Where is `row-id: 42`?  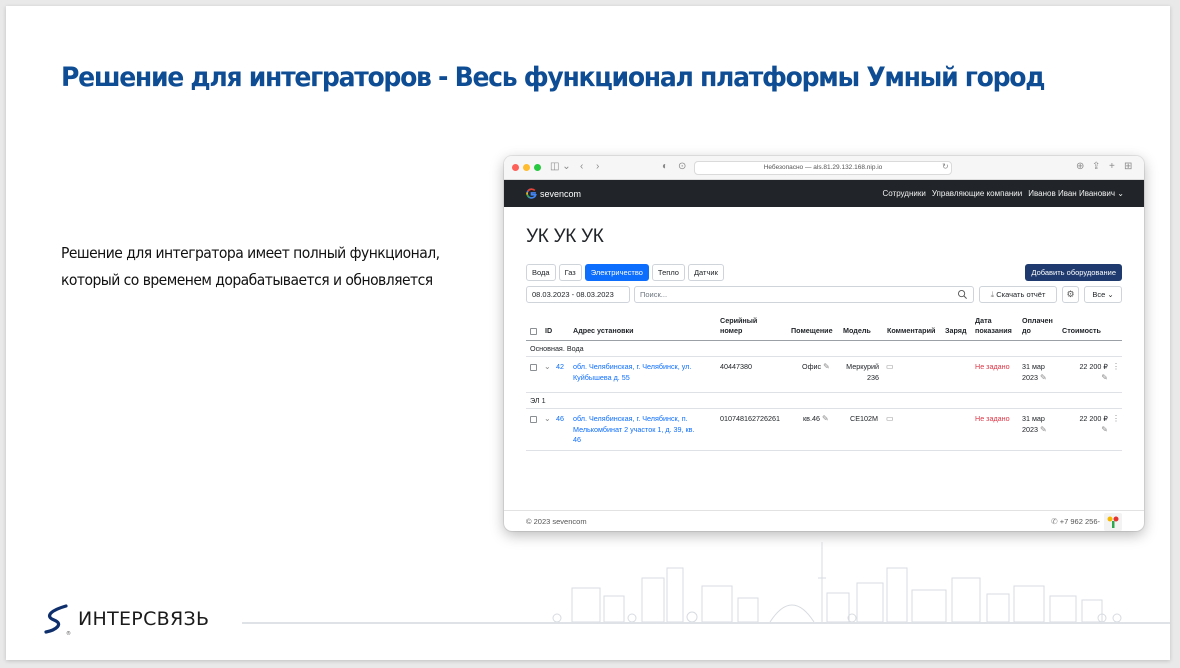
row-id: 42 is located at coordinates (560, 367).